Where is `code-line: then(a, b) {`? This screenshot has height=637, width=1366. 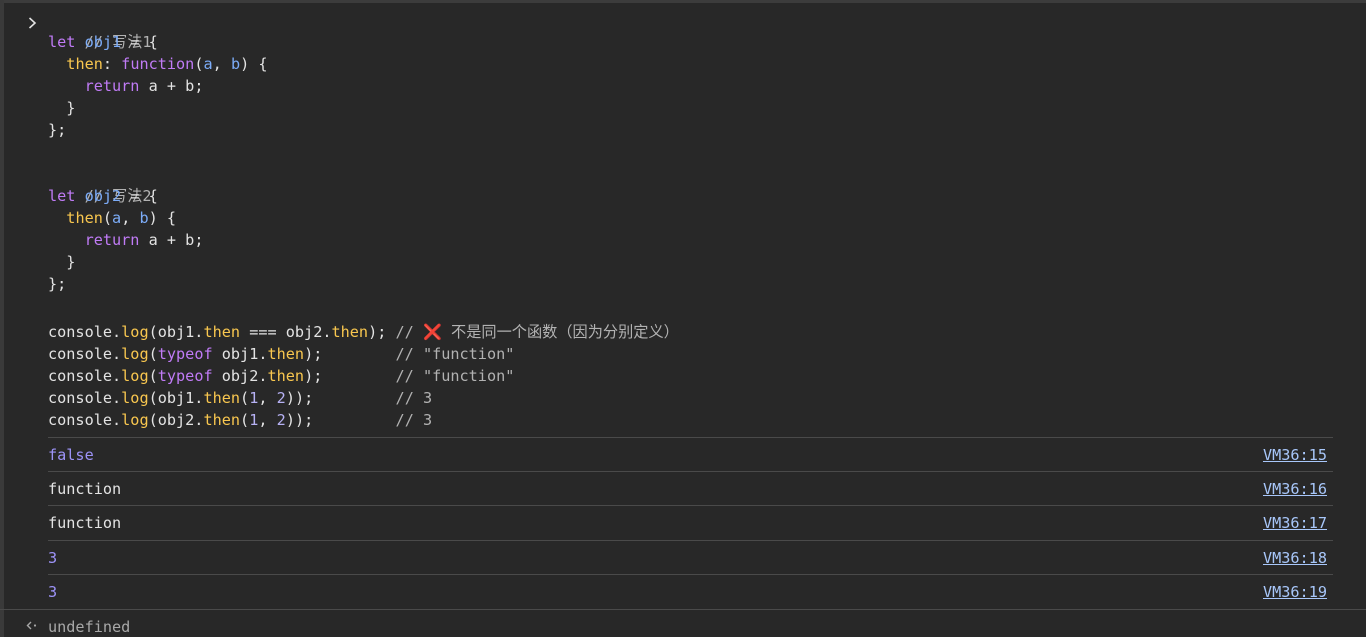
code-line: then(a, b) { is located at coordinates (112, 218).